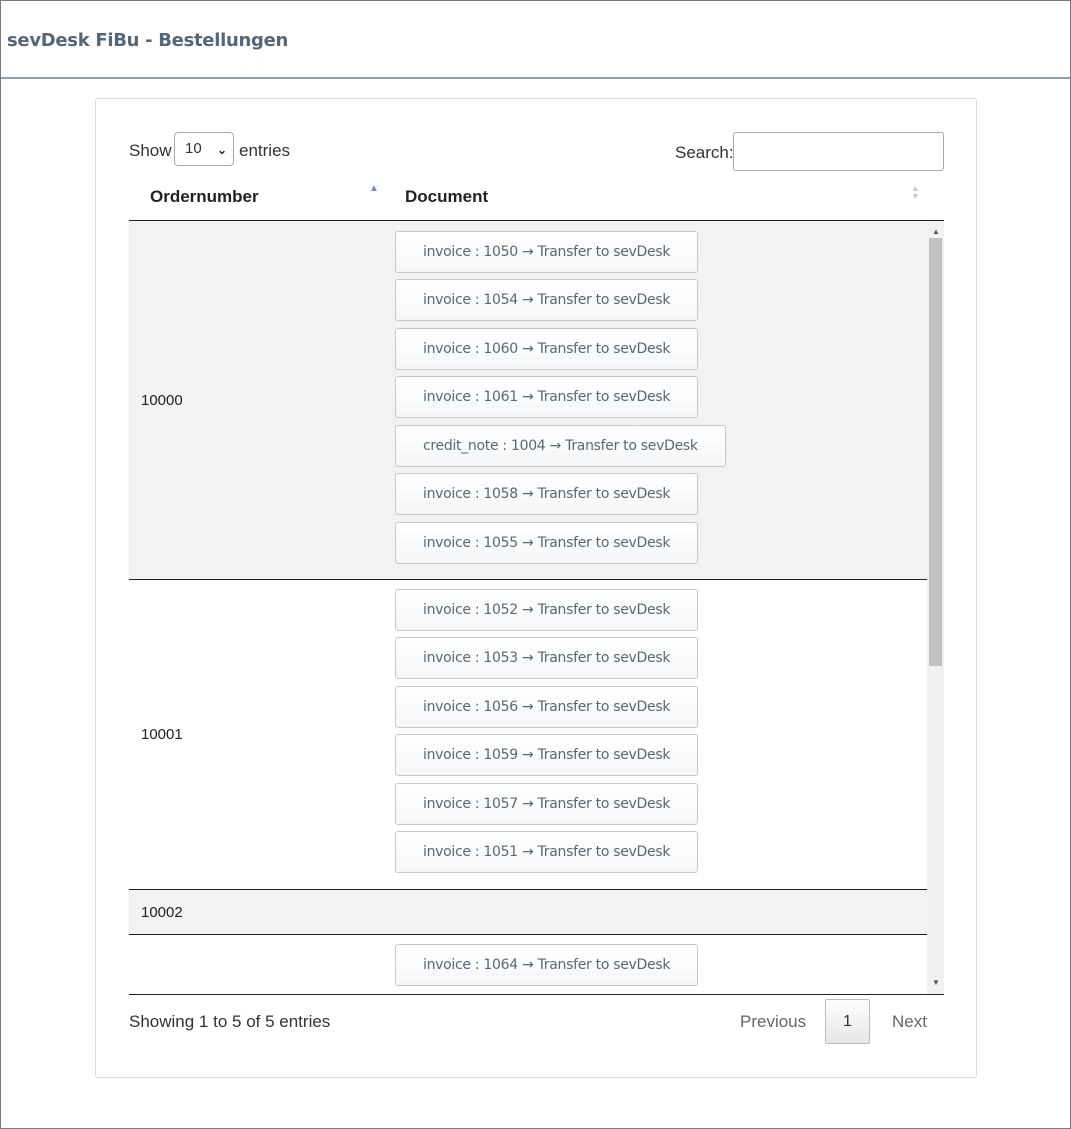 The width and height of the screenshot is (1071, 1129). Describe the element at coordinates (528, 912) in the screenshot. I see `table-row: 10002` at that location.